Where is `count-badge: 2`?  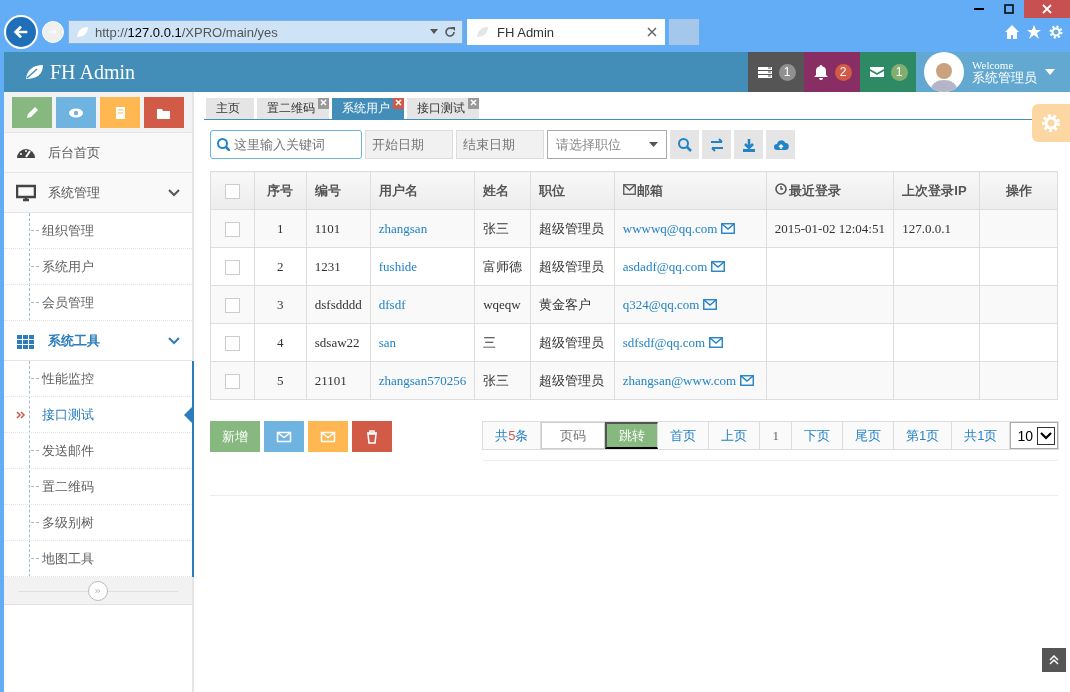
count-badge: 2 is located at coordinates (843, 72).